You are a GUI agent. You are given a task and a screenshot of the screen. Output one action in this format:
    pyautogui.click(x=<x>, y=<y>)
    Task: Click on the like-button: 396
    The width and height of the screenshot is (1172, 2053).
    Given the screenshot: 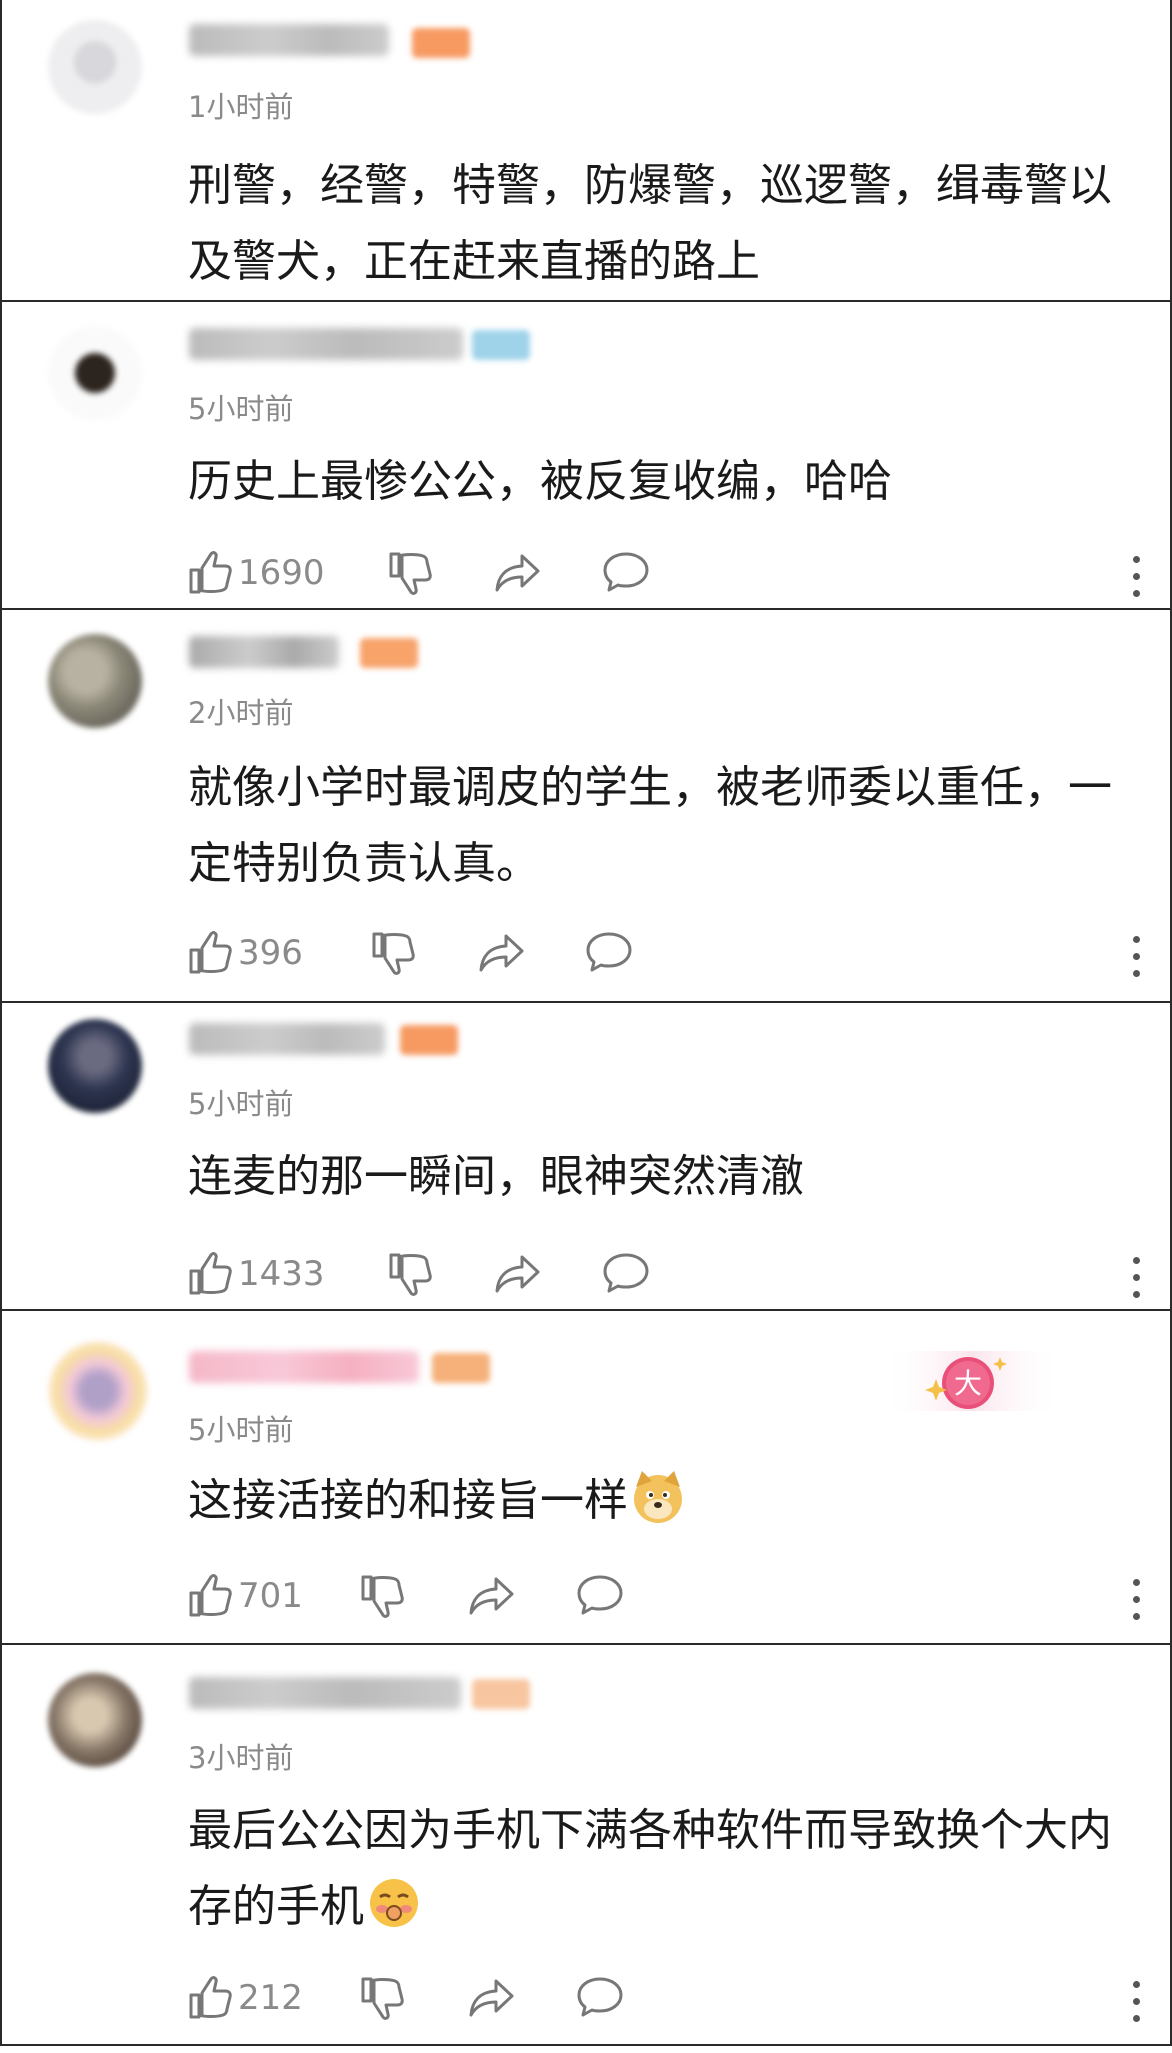 What is the action you would take?
    pyautogui.click(x=245, y=953)
    